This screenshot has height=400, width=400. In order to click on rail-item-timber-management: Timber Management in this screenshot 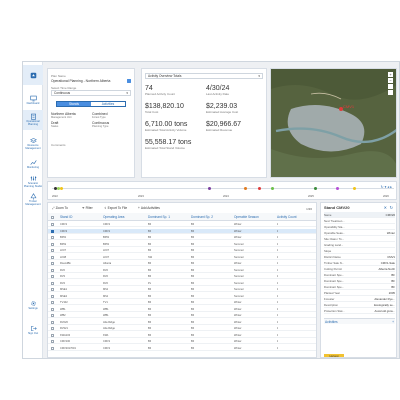, I will do `click(33, 200)`.